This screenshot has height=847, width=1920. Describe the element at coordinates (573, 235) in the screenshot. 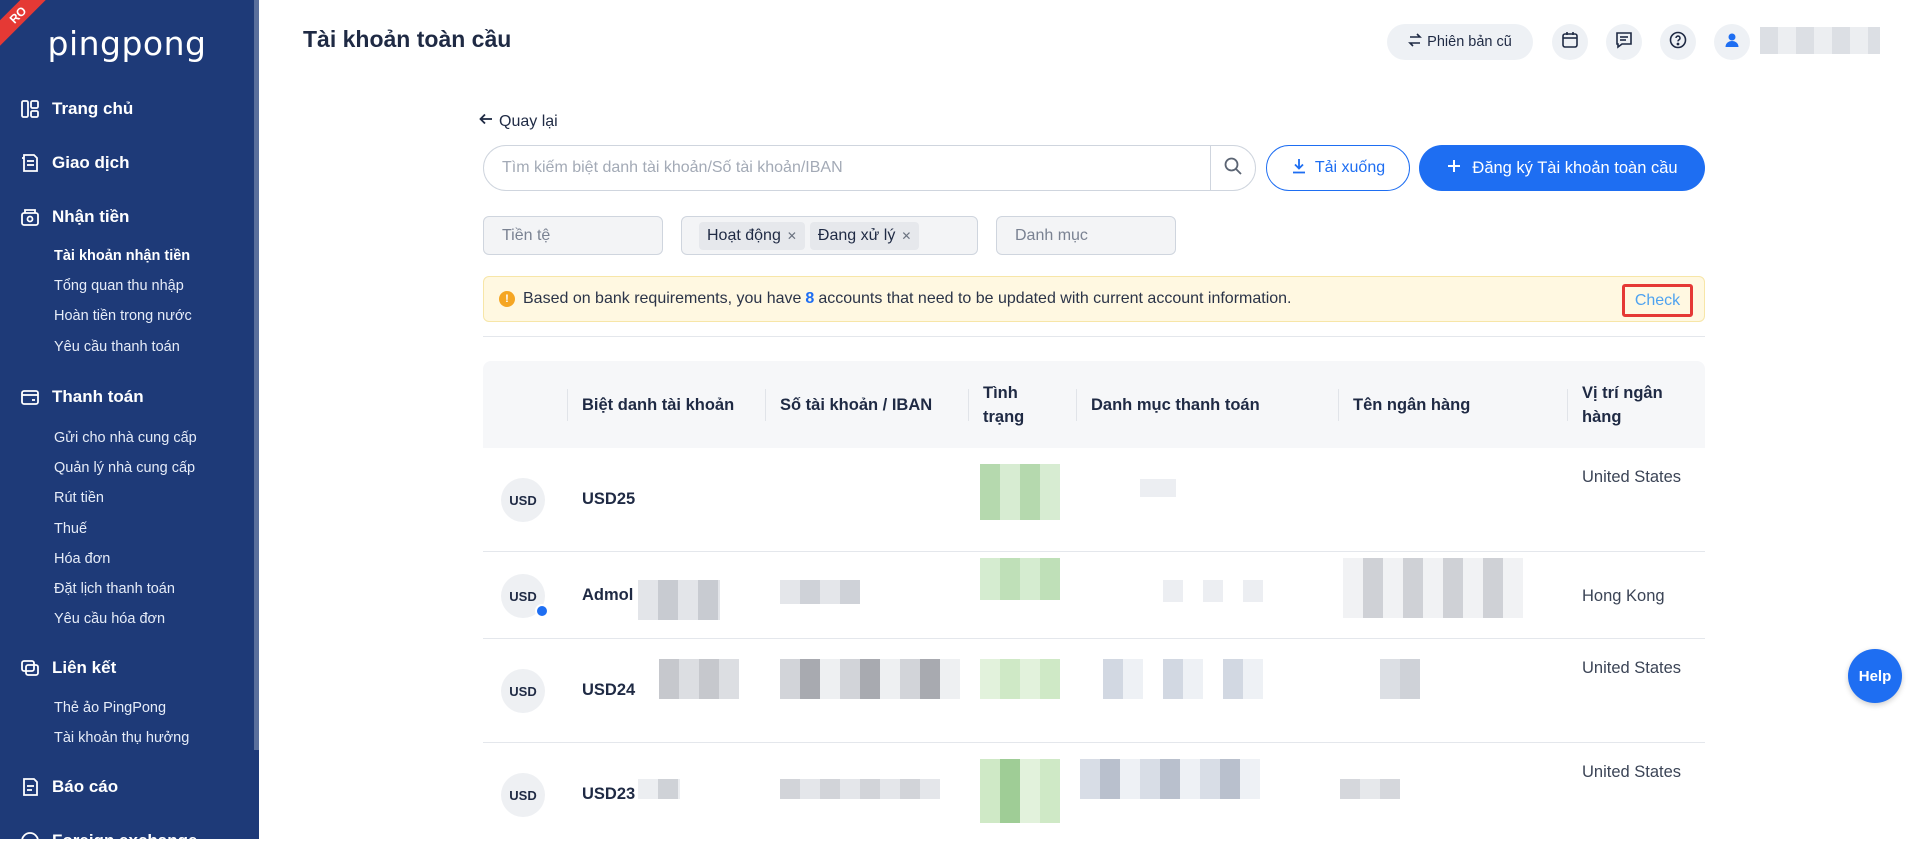

I see `currency-filter: Tiền tệ` at that location.